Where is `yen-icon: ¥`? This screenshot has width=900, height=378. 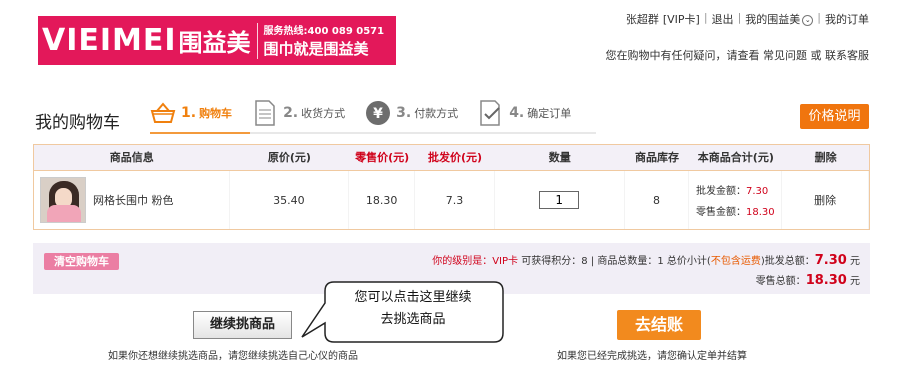 yen-icon: ¥ is located at coordinates (378, 113).